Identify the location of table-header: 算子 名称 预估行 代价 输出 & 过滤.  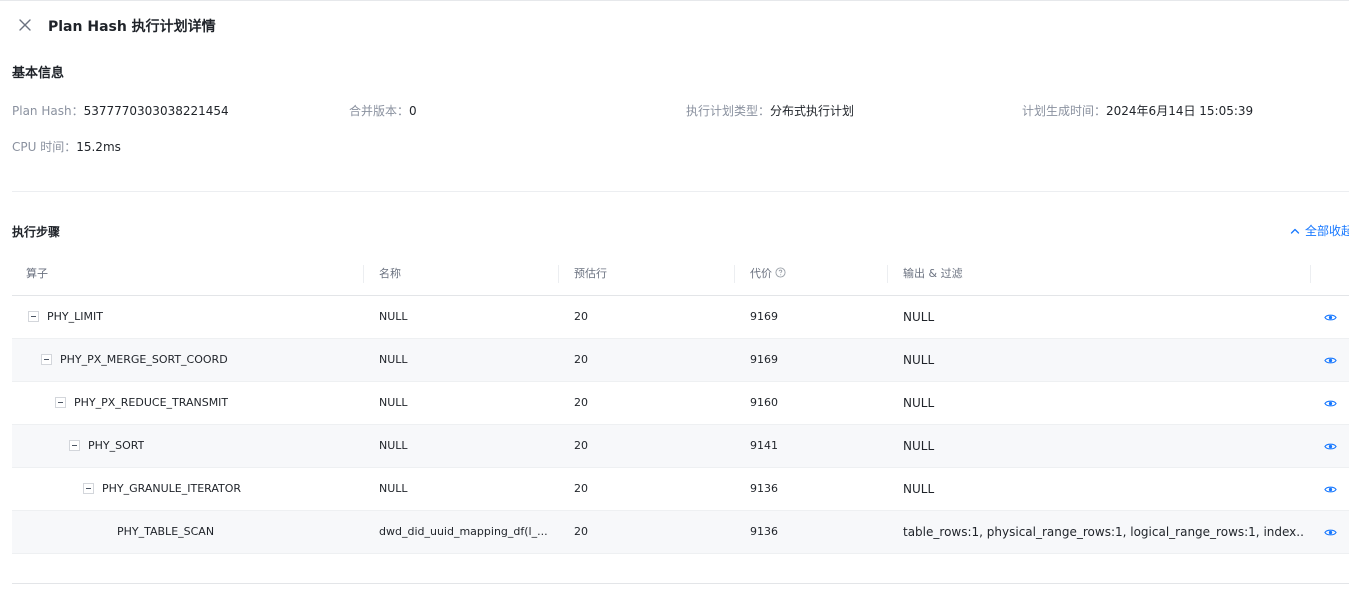
(680, 274).